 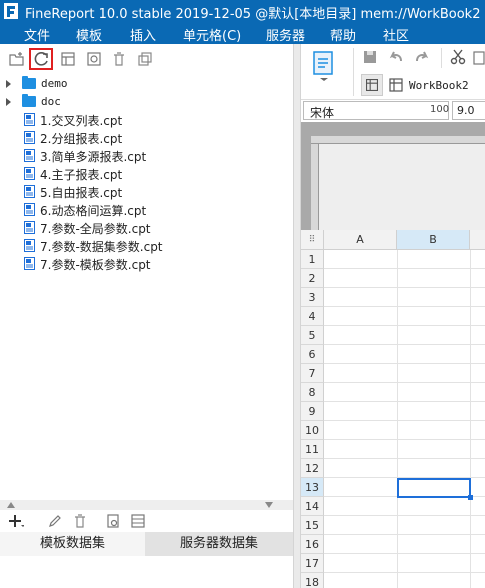 What do you see at coordinates (435, 489) in the screenshot?
I see `selected-cell` at bounding box center [435, 489].